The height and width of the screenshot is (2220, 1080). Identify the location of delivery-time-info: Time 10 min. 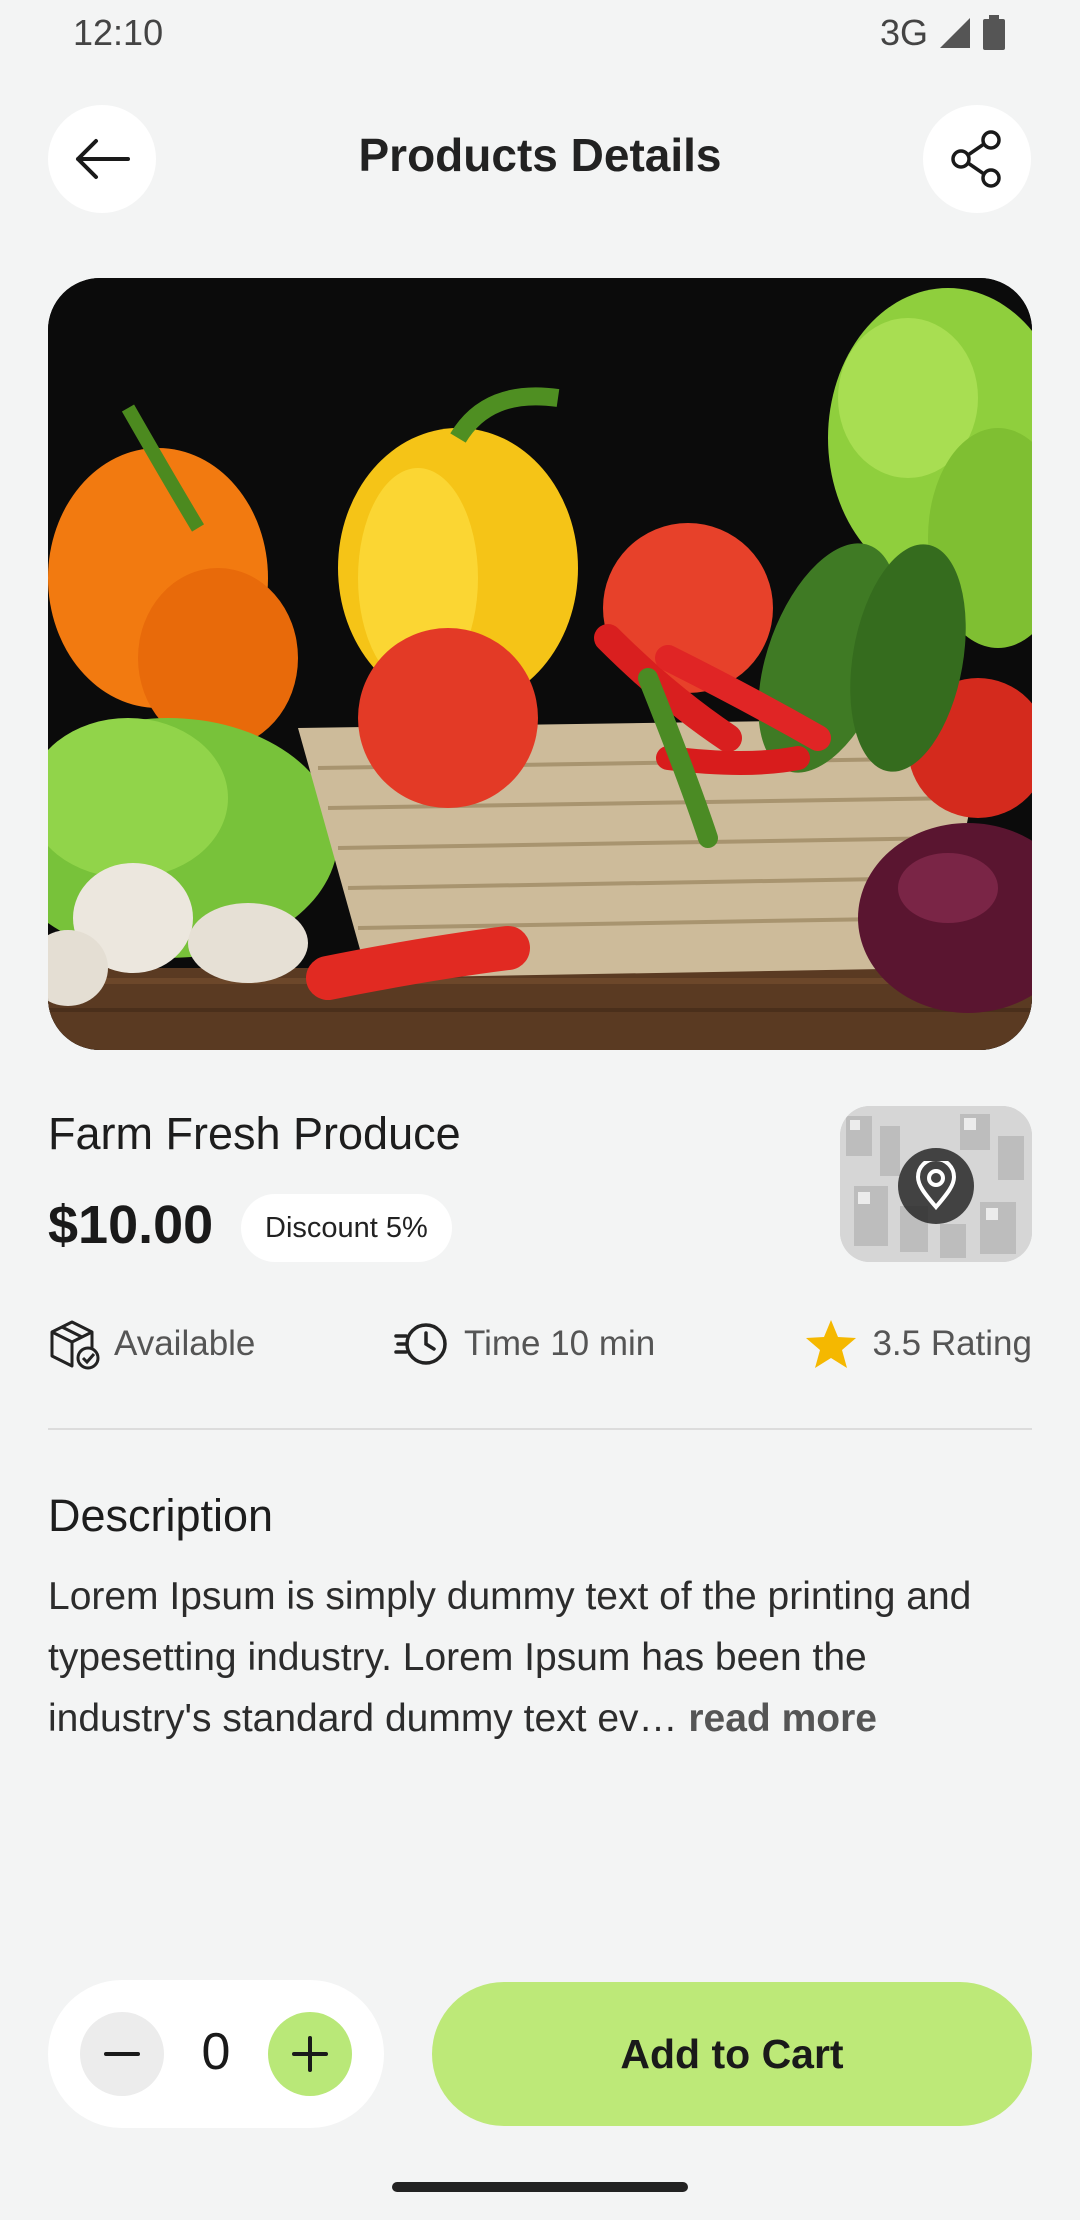
(524, 1344).